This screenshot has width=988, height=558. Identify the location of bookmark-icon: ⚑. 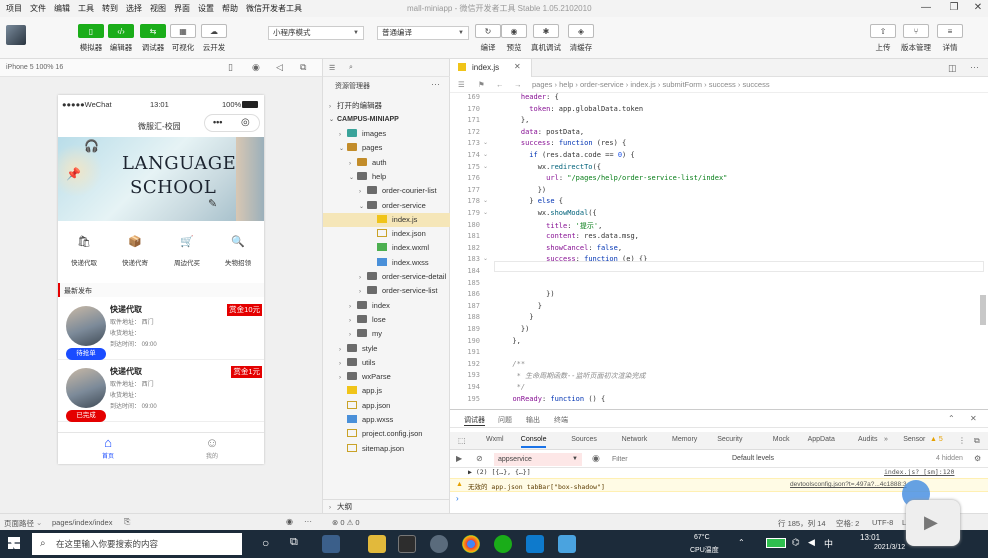
(481, 85).